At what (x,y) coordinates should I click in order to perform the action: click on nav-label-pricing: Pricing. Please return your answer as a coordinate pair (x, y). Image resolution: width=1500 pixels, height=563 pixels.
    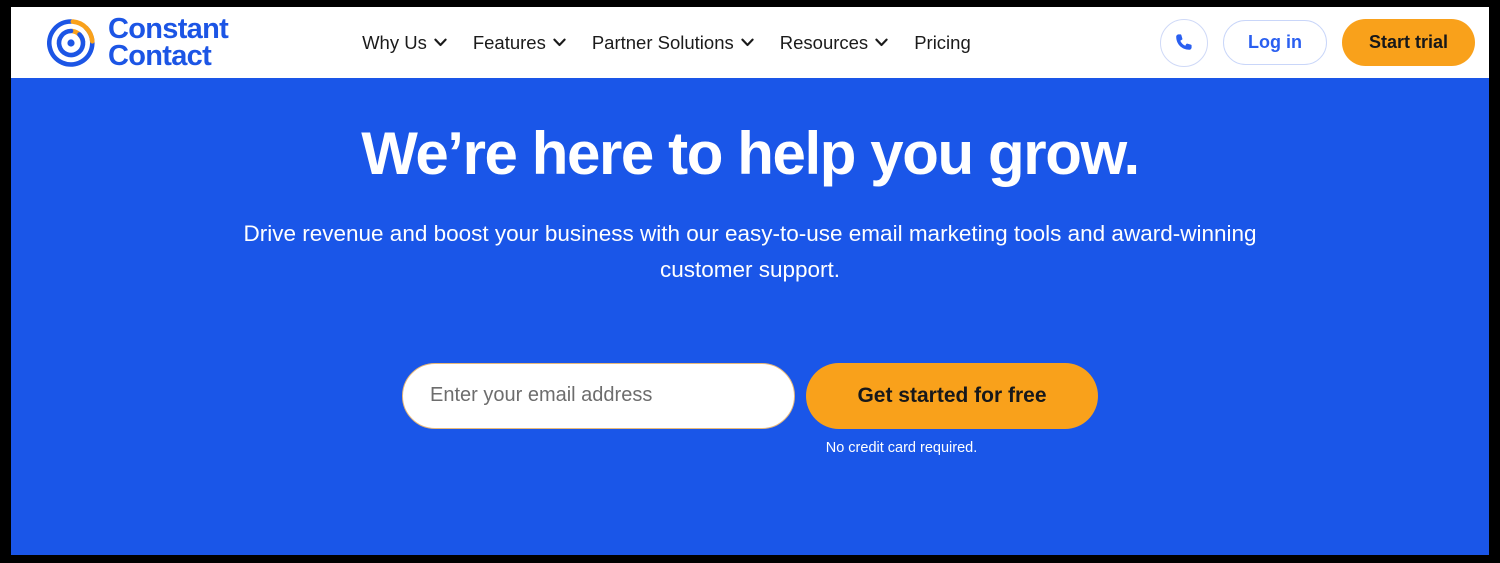
    Looking at the image, I should click on (942, 42).